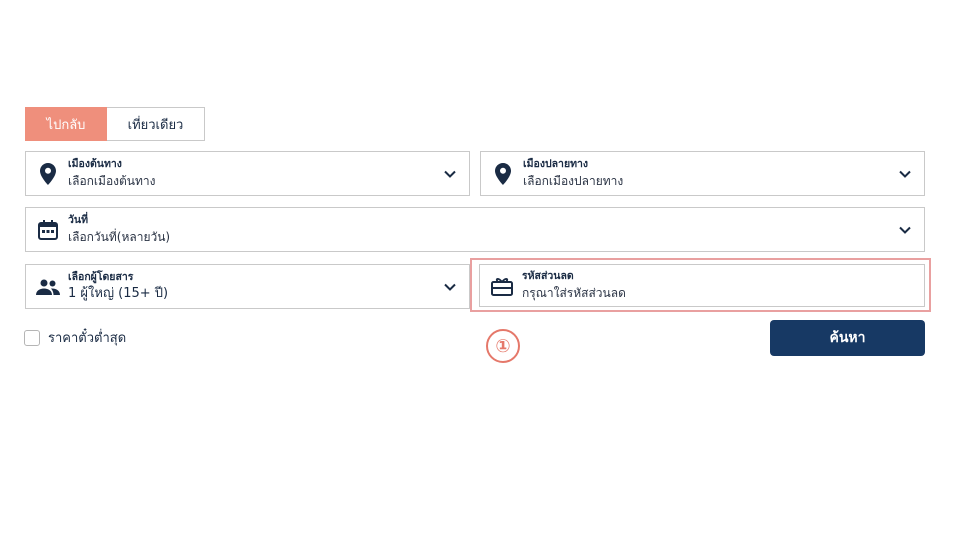 The height and width of the screenshot is (540, 960). What do you see at coordinates (475, 229) in the screenshot?
I see `date-select: วันที่ เลือกวันที่(หลายวัน)` at bounding box center [475, 229].